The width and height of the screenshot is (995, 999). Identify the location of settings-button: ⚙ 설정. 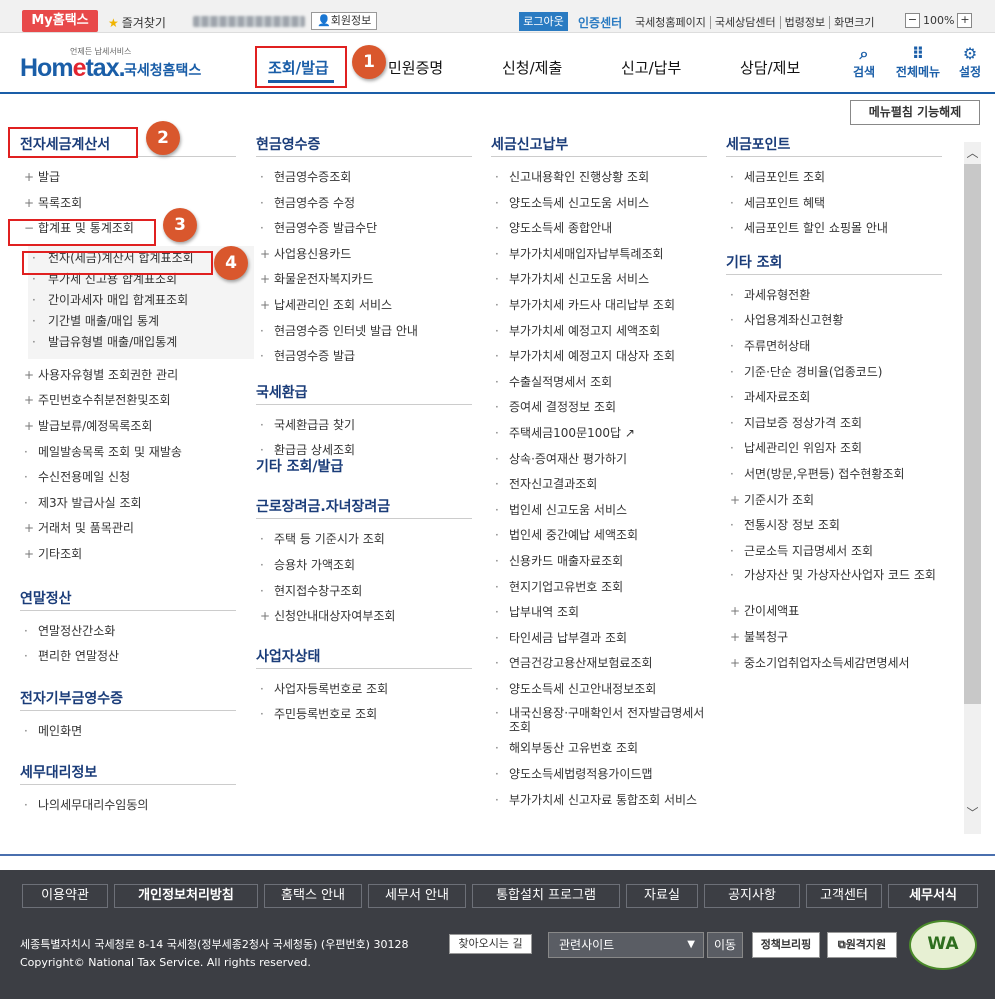
(970, 62).